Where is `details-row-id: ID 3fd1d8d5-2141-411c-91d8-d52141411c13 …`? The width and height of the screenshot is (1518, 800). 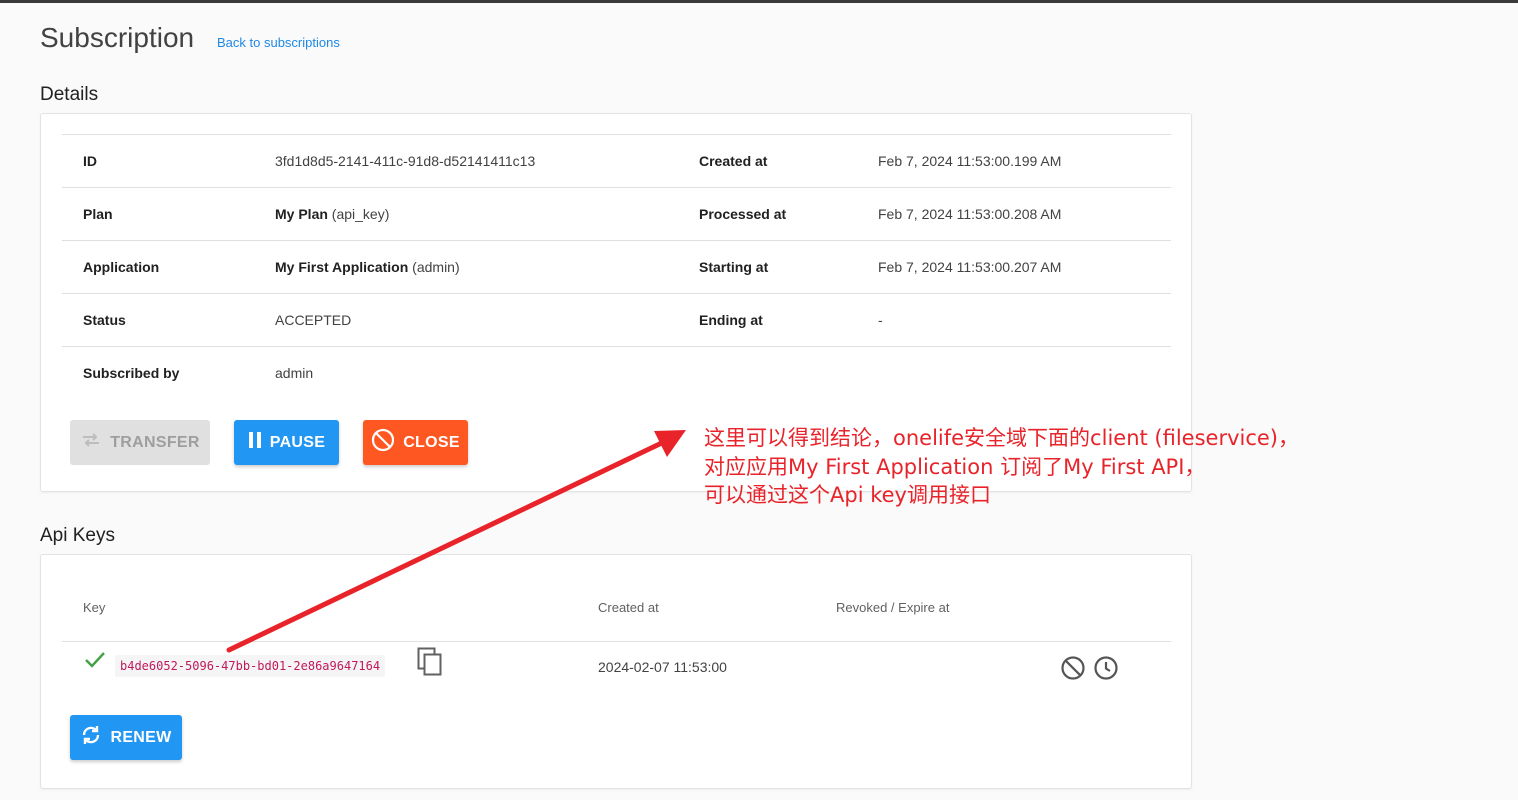
details-row-id: ID 3fd1d8d5-2141-411c-91d8-d52141411c13 … is located at coordinates (616, 161).